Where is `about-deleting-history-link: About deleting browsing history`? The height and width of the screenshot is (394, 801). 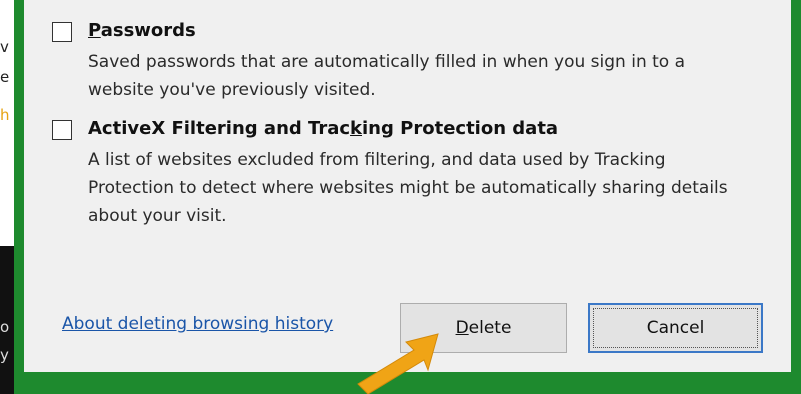
about-deleting-history-link: About deleting browsing history is located at coordinates (197, 324).